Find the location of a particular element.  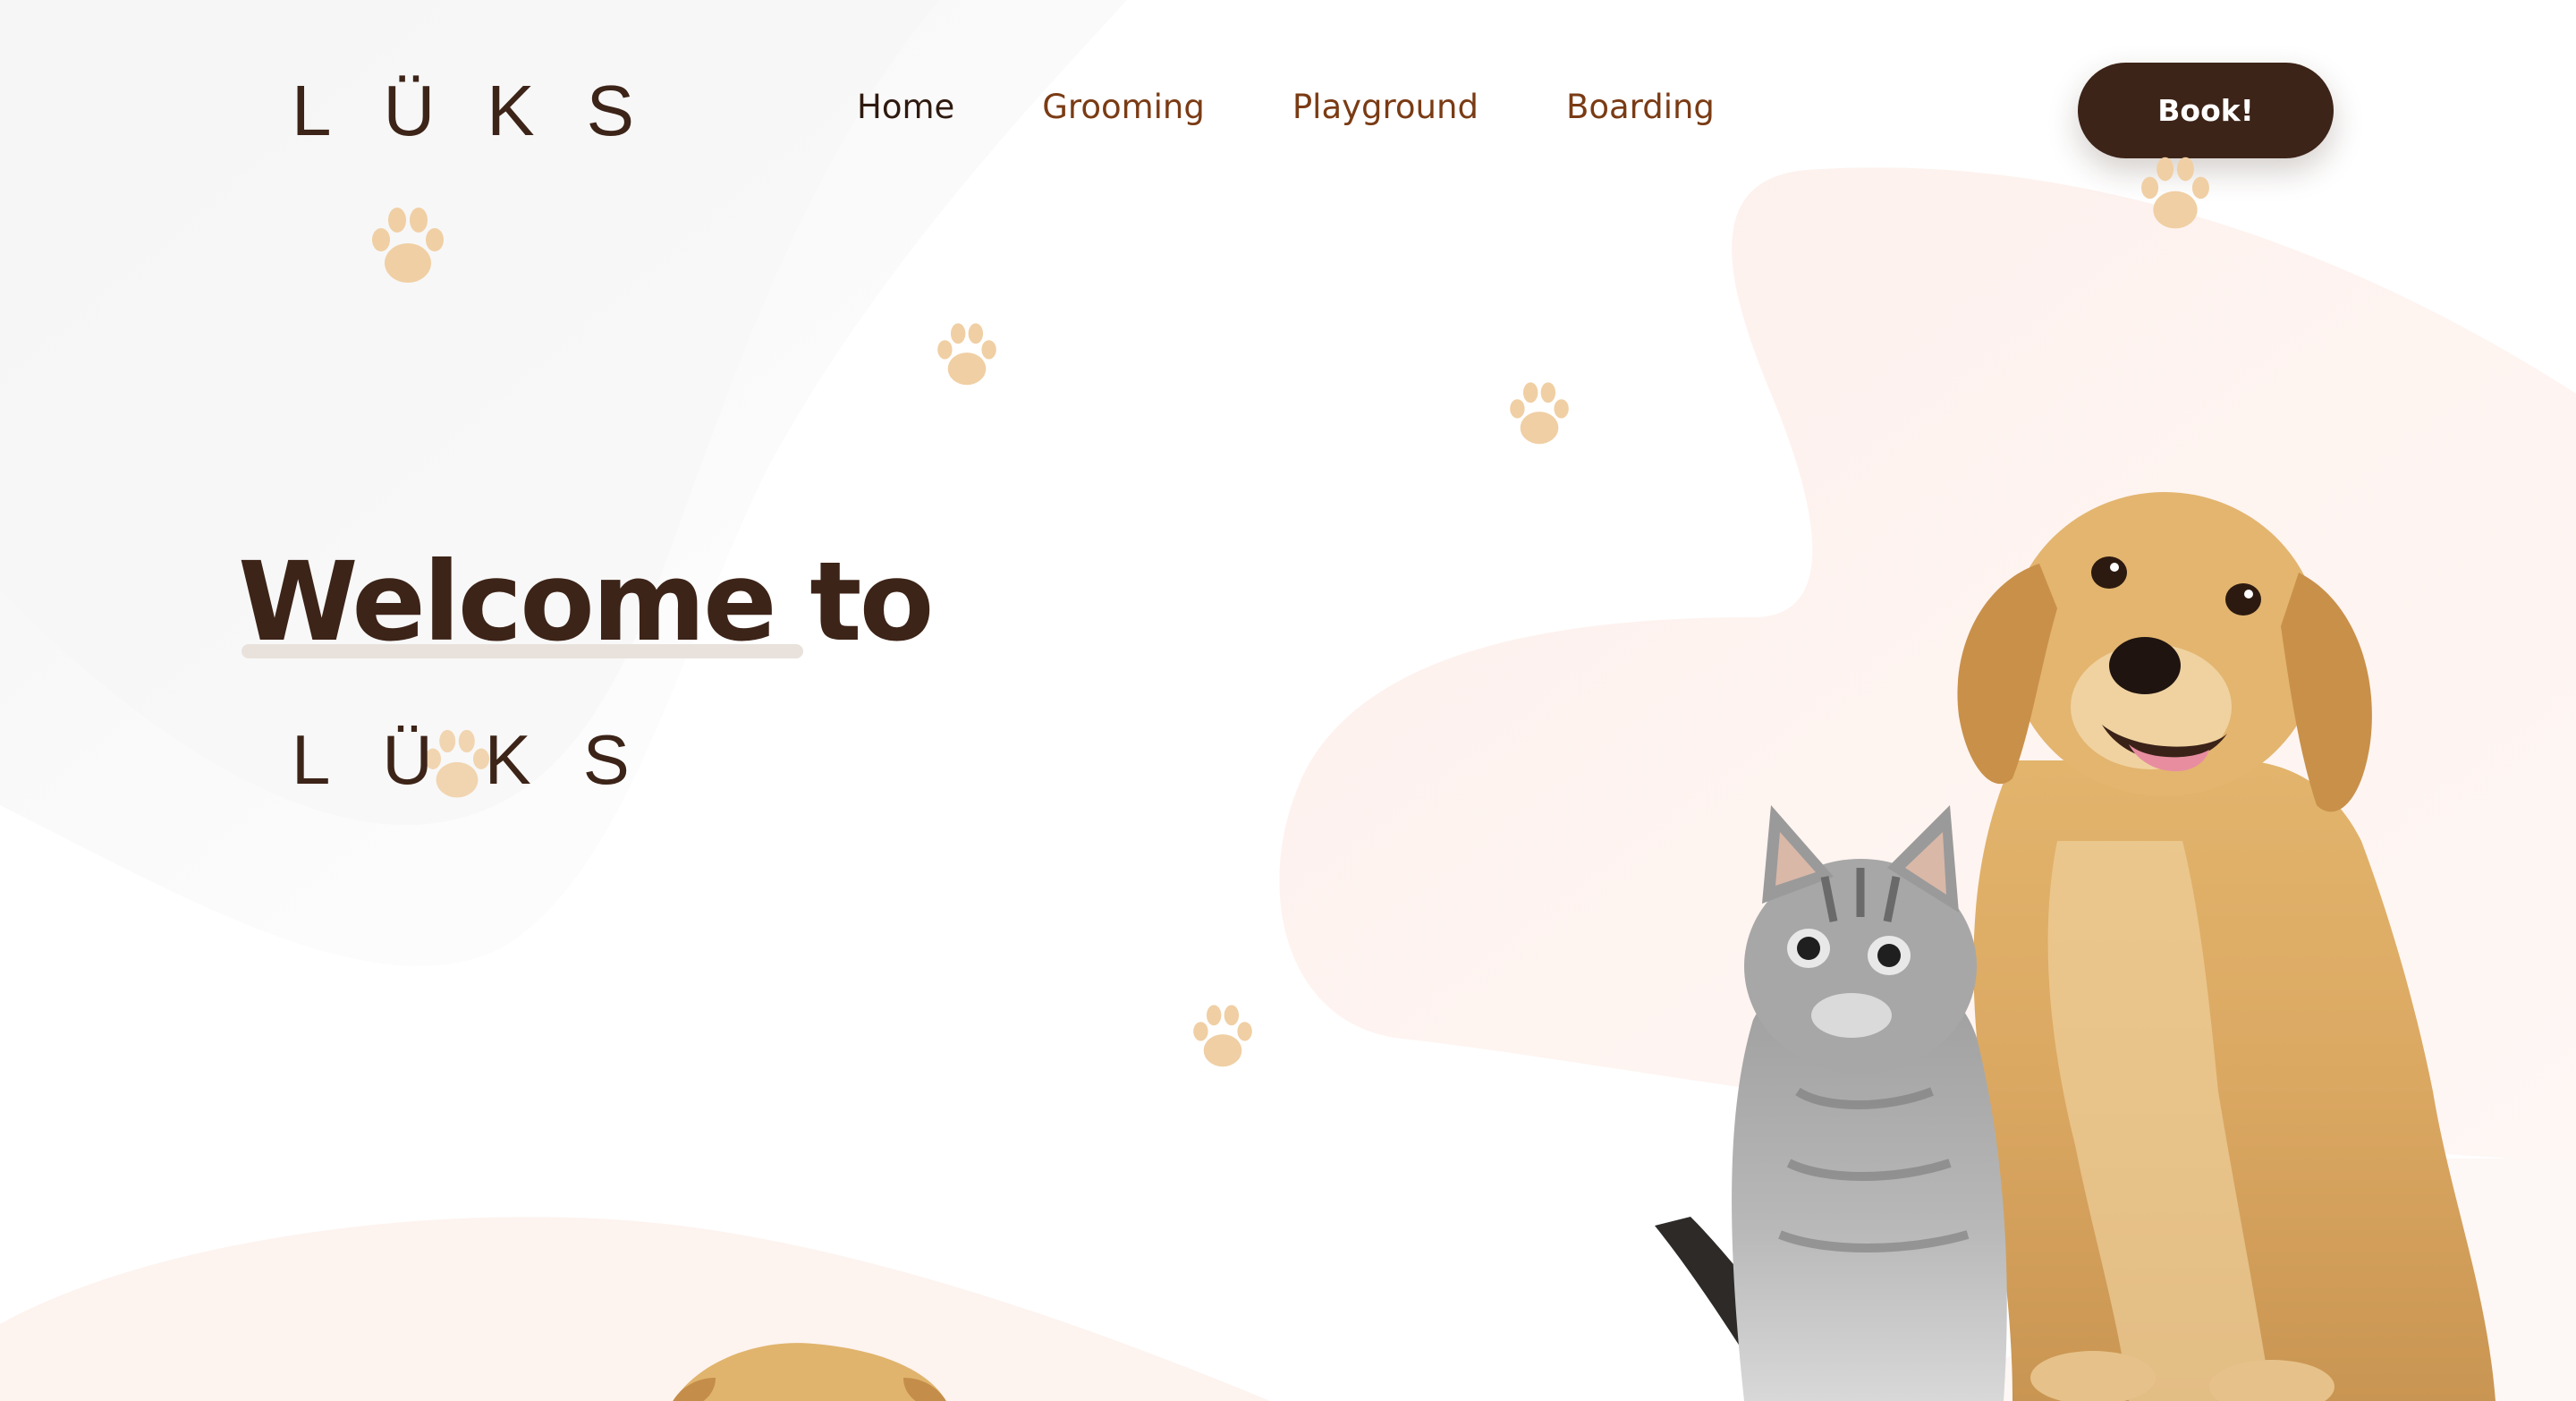

hero-brand-logo: LÜKS is located at coordinates (487, 759).